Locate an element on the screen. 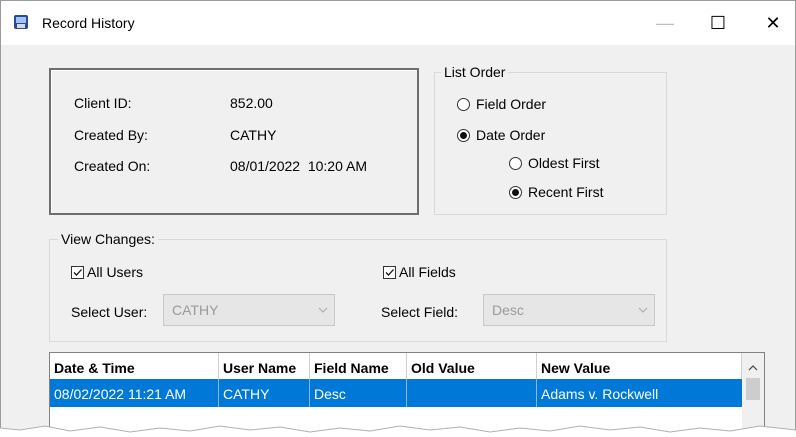  select-user-label: Select User: is located at coordinates (109, 312).